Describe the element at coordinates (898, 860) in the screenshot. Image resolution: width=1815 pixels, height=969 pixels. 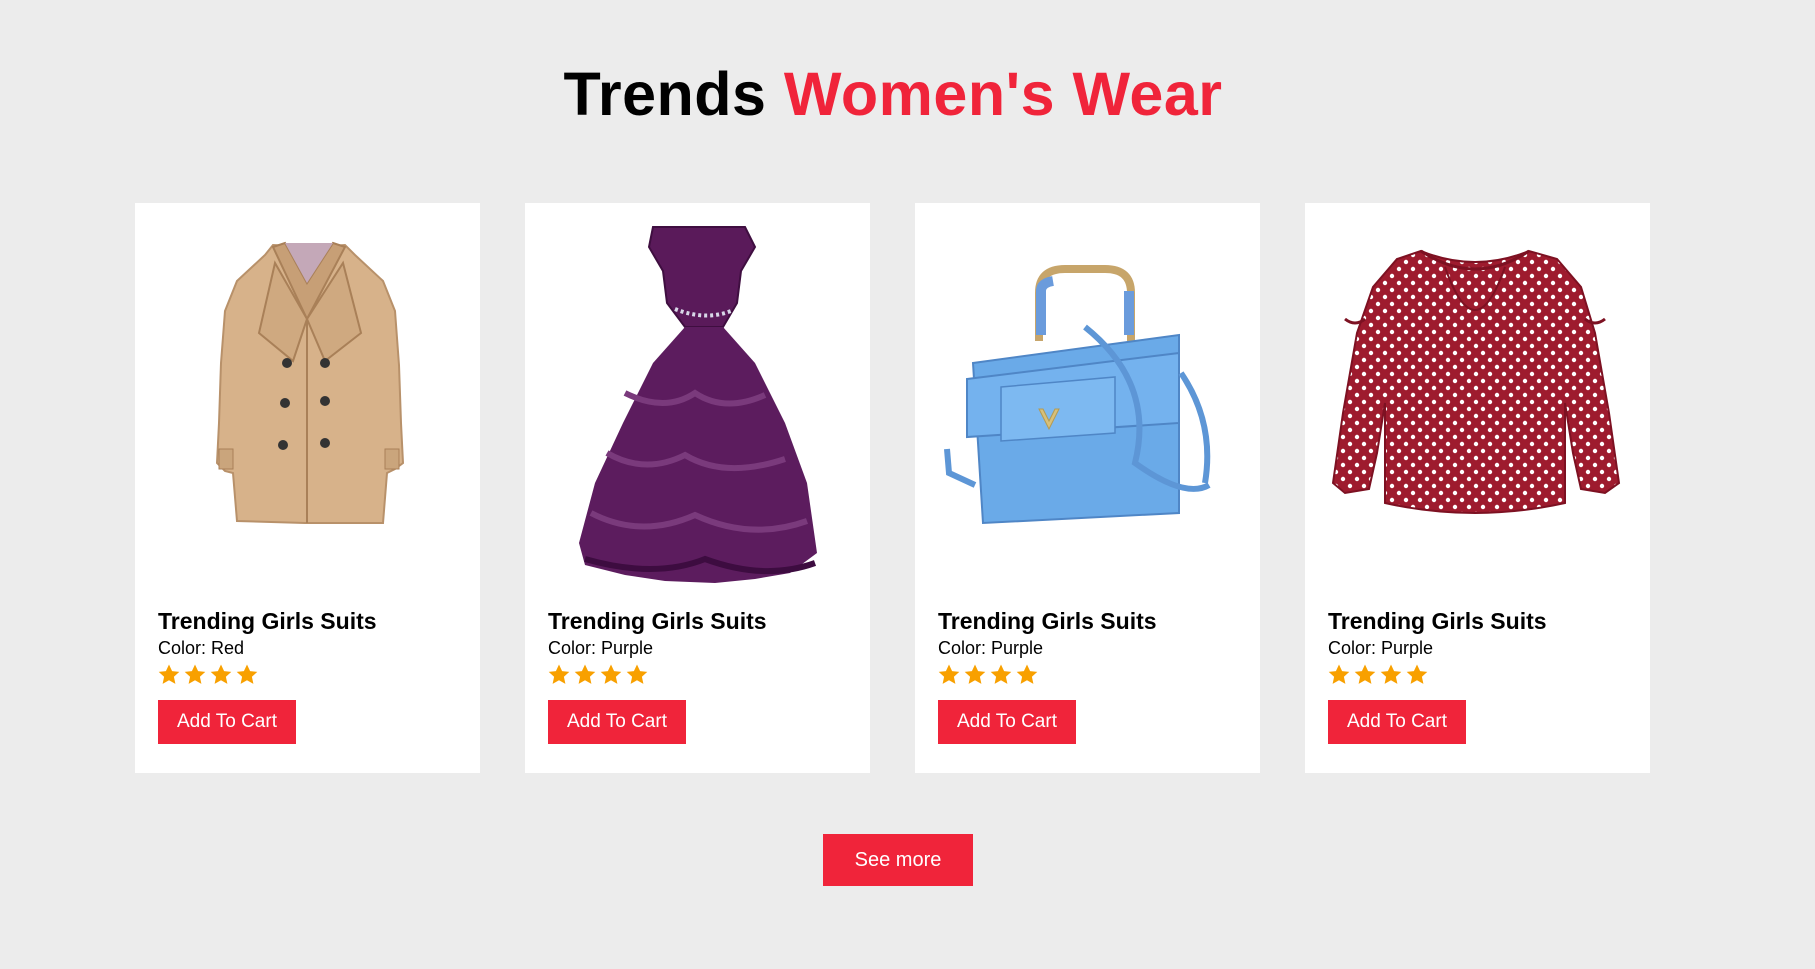
I see `see-more-button: See more` at that location.